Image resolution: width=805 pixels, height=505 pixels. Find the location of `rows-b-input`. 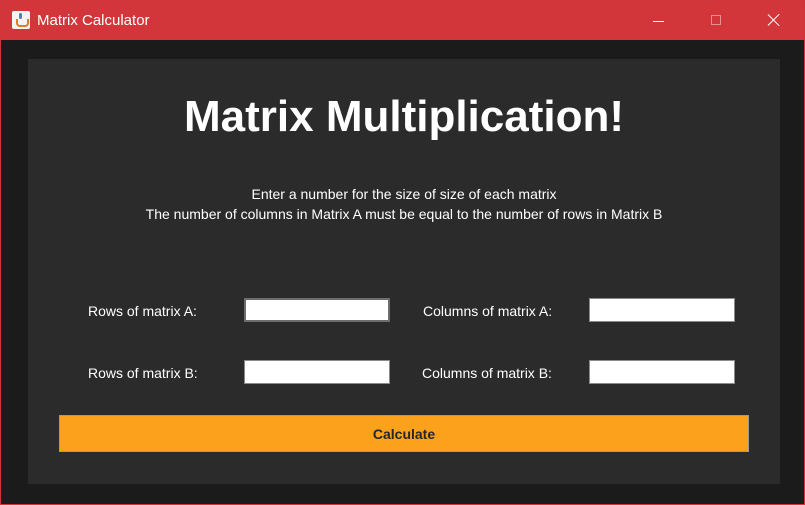

rows-b-input is located at coordinates (317, 372).